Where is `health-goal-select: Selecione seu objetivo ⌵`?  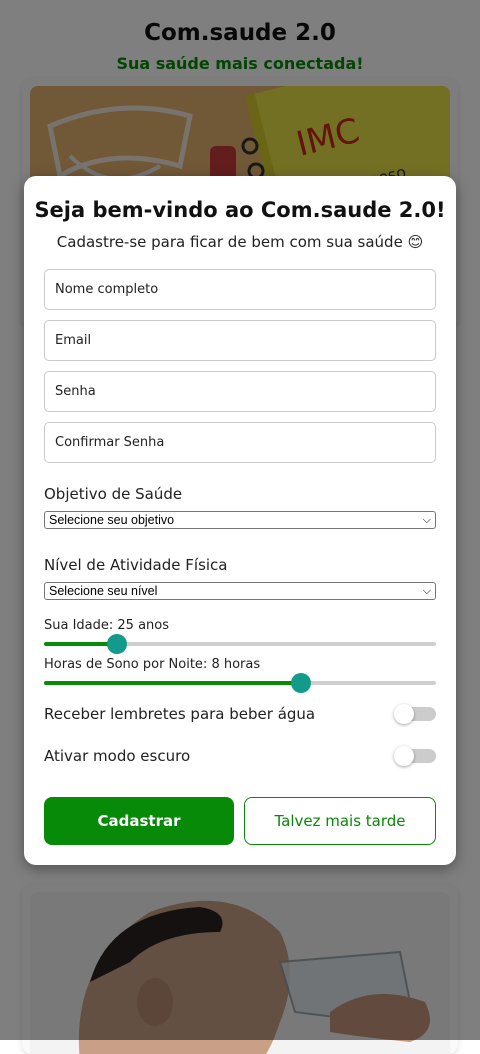
health-goal-select: Selecione seu objetivo ⌵ is located at coordinates (240, 520).